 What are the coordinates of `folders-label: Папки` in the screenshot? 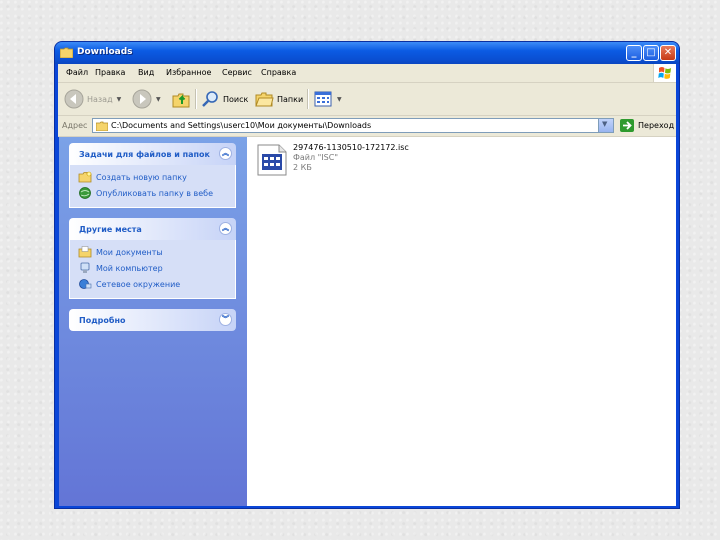 It's located at (290, 99).